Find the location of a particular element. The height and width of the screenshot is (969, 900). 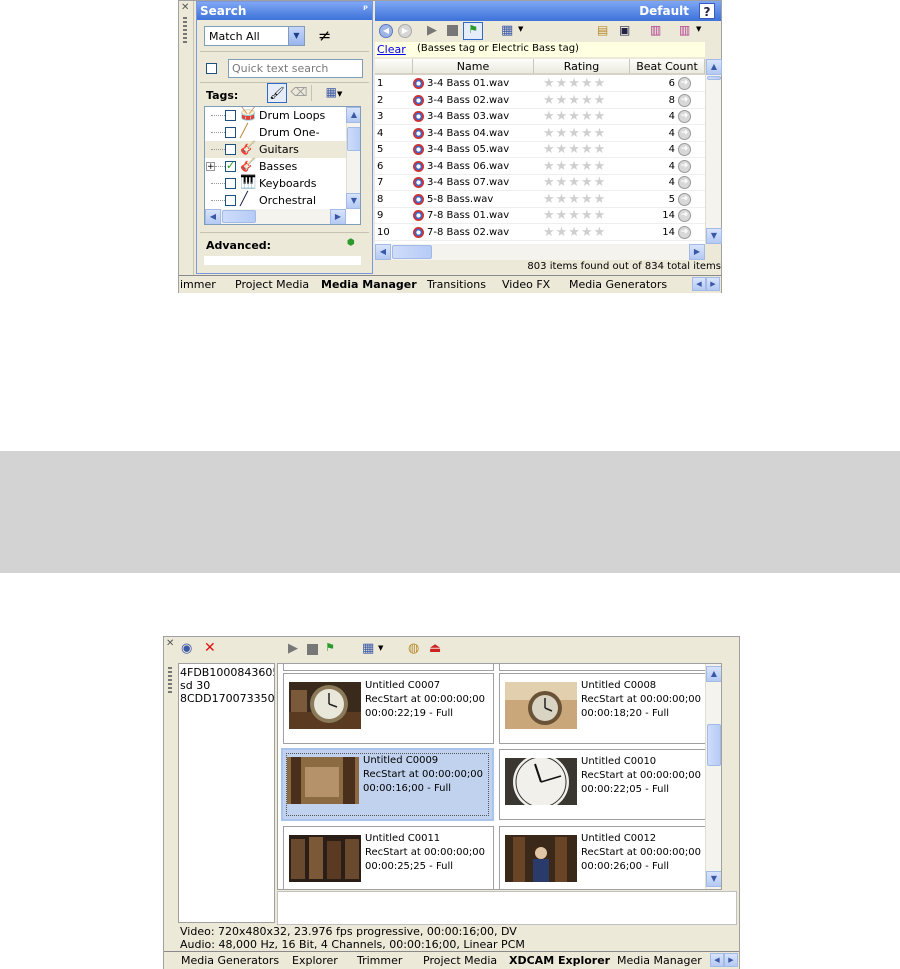

tree-vscrollbar: ▲ ▼ is located at coordinates (353, 158).